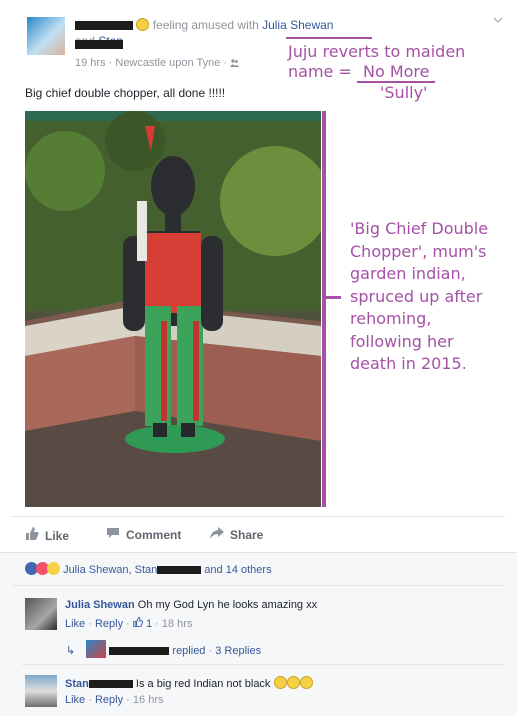 This screenshot has width=517, height=716. I want to click on annotation-side-line: garden indian,, so click(408, 273).